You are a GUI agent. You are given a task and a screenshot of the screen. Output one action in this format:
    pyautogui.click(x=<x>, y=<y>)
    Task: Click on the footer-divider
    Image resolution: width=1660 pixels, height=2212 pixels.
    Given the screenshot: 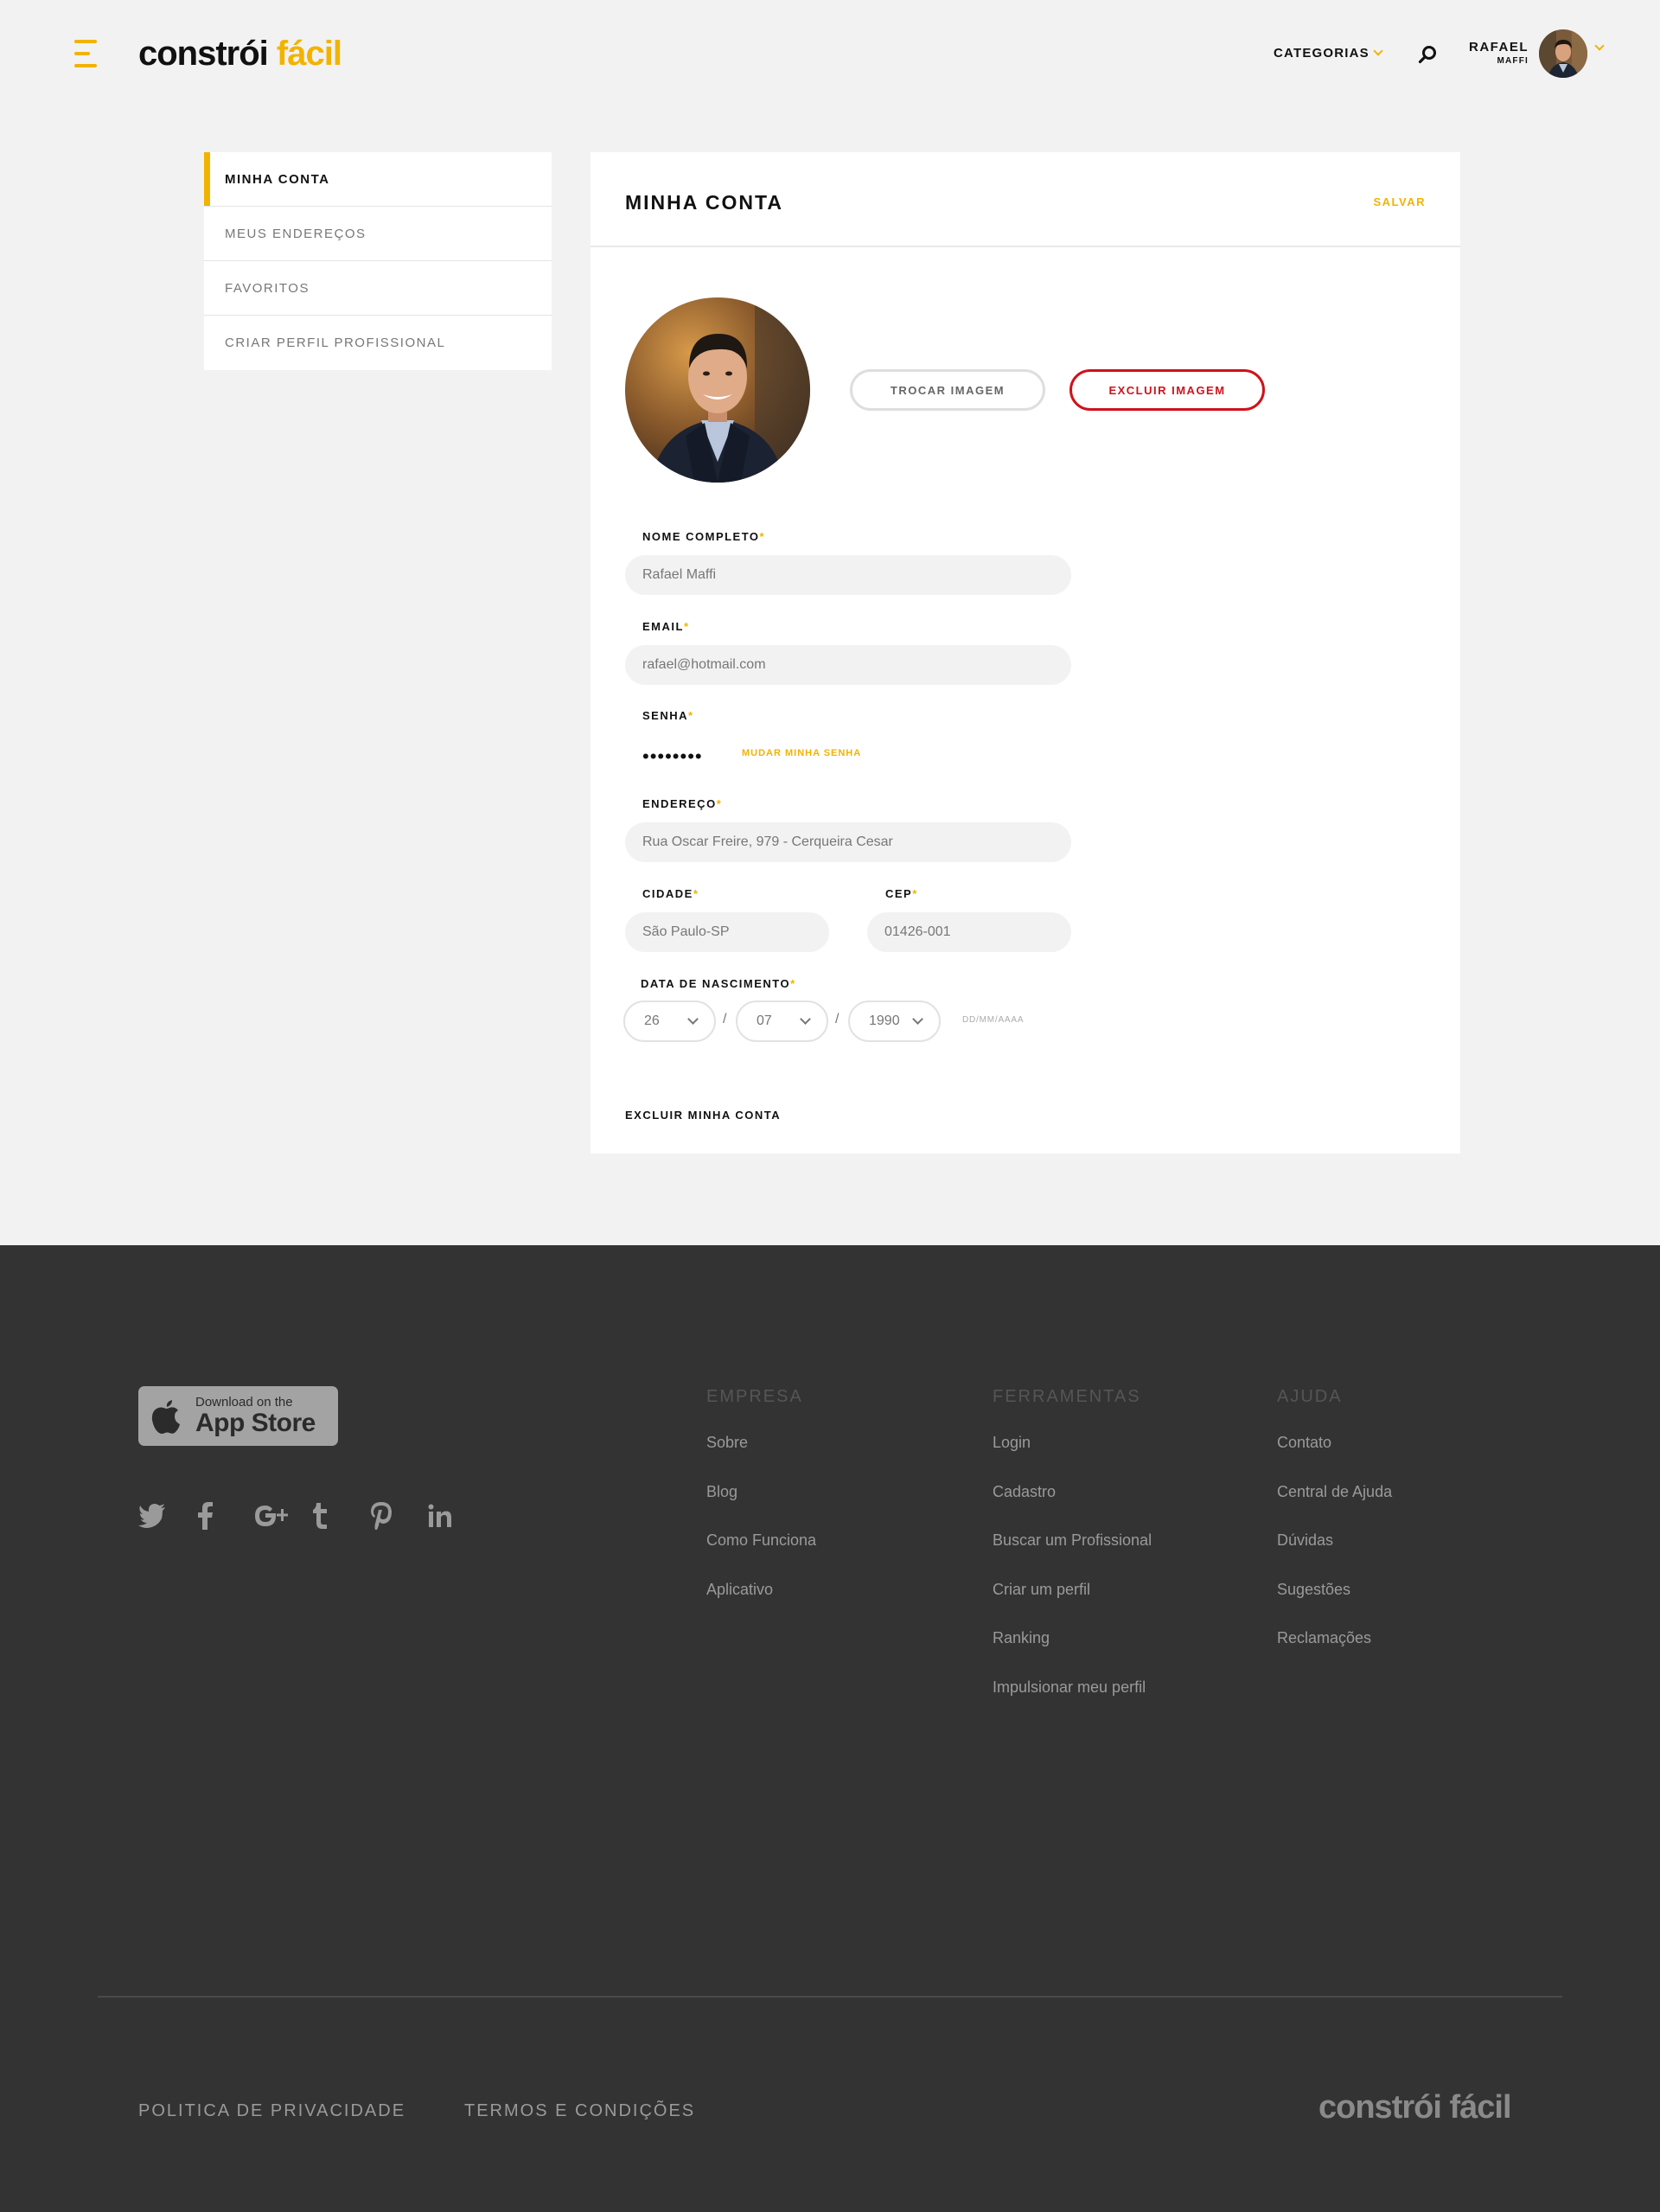 What is the action you would take?
    pyautogui.click(x=830, y=1997)
    